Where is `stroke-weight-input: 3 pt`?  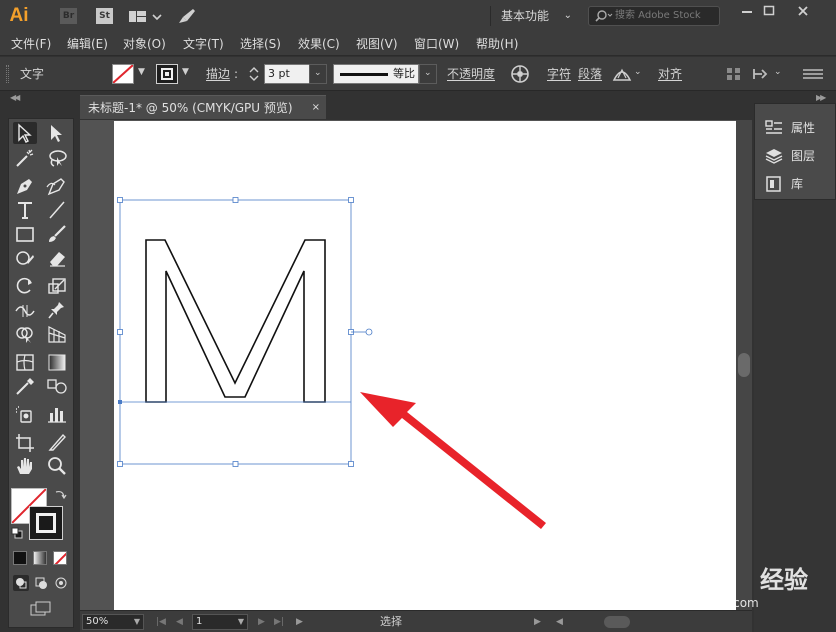
stroke-weight-input: 3 pt is located at coordinates (287, 74).